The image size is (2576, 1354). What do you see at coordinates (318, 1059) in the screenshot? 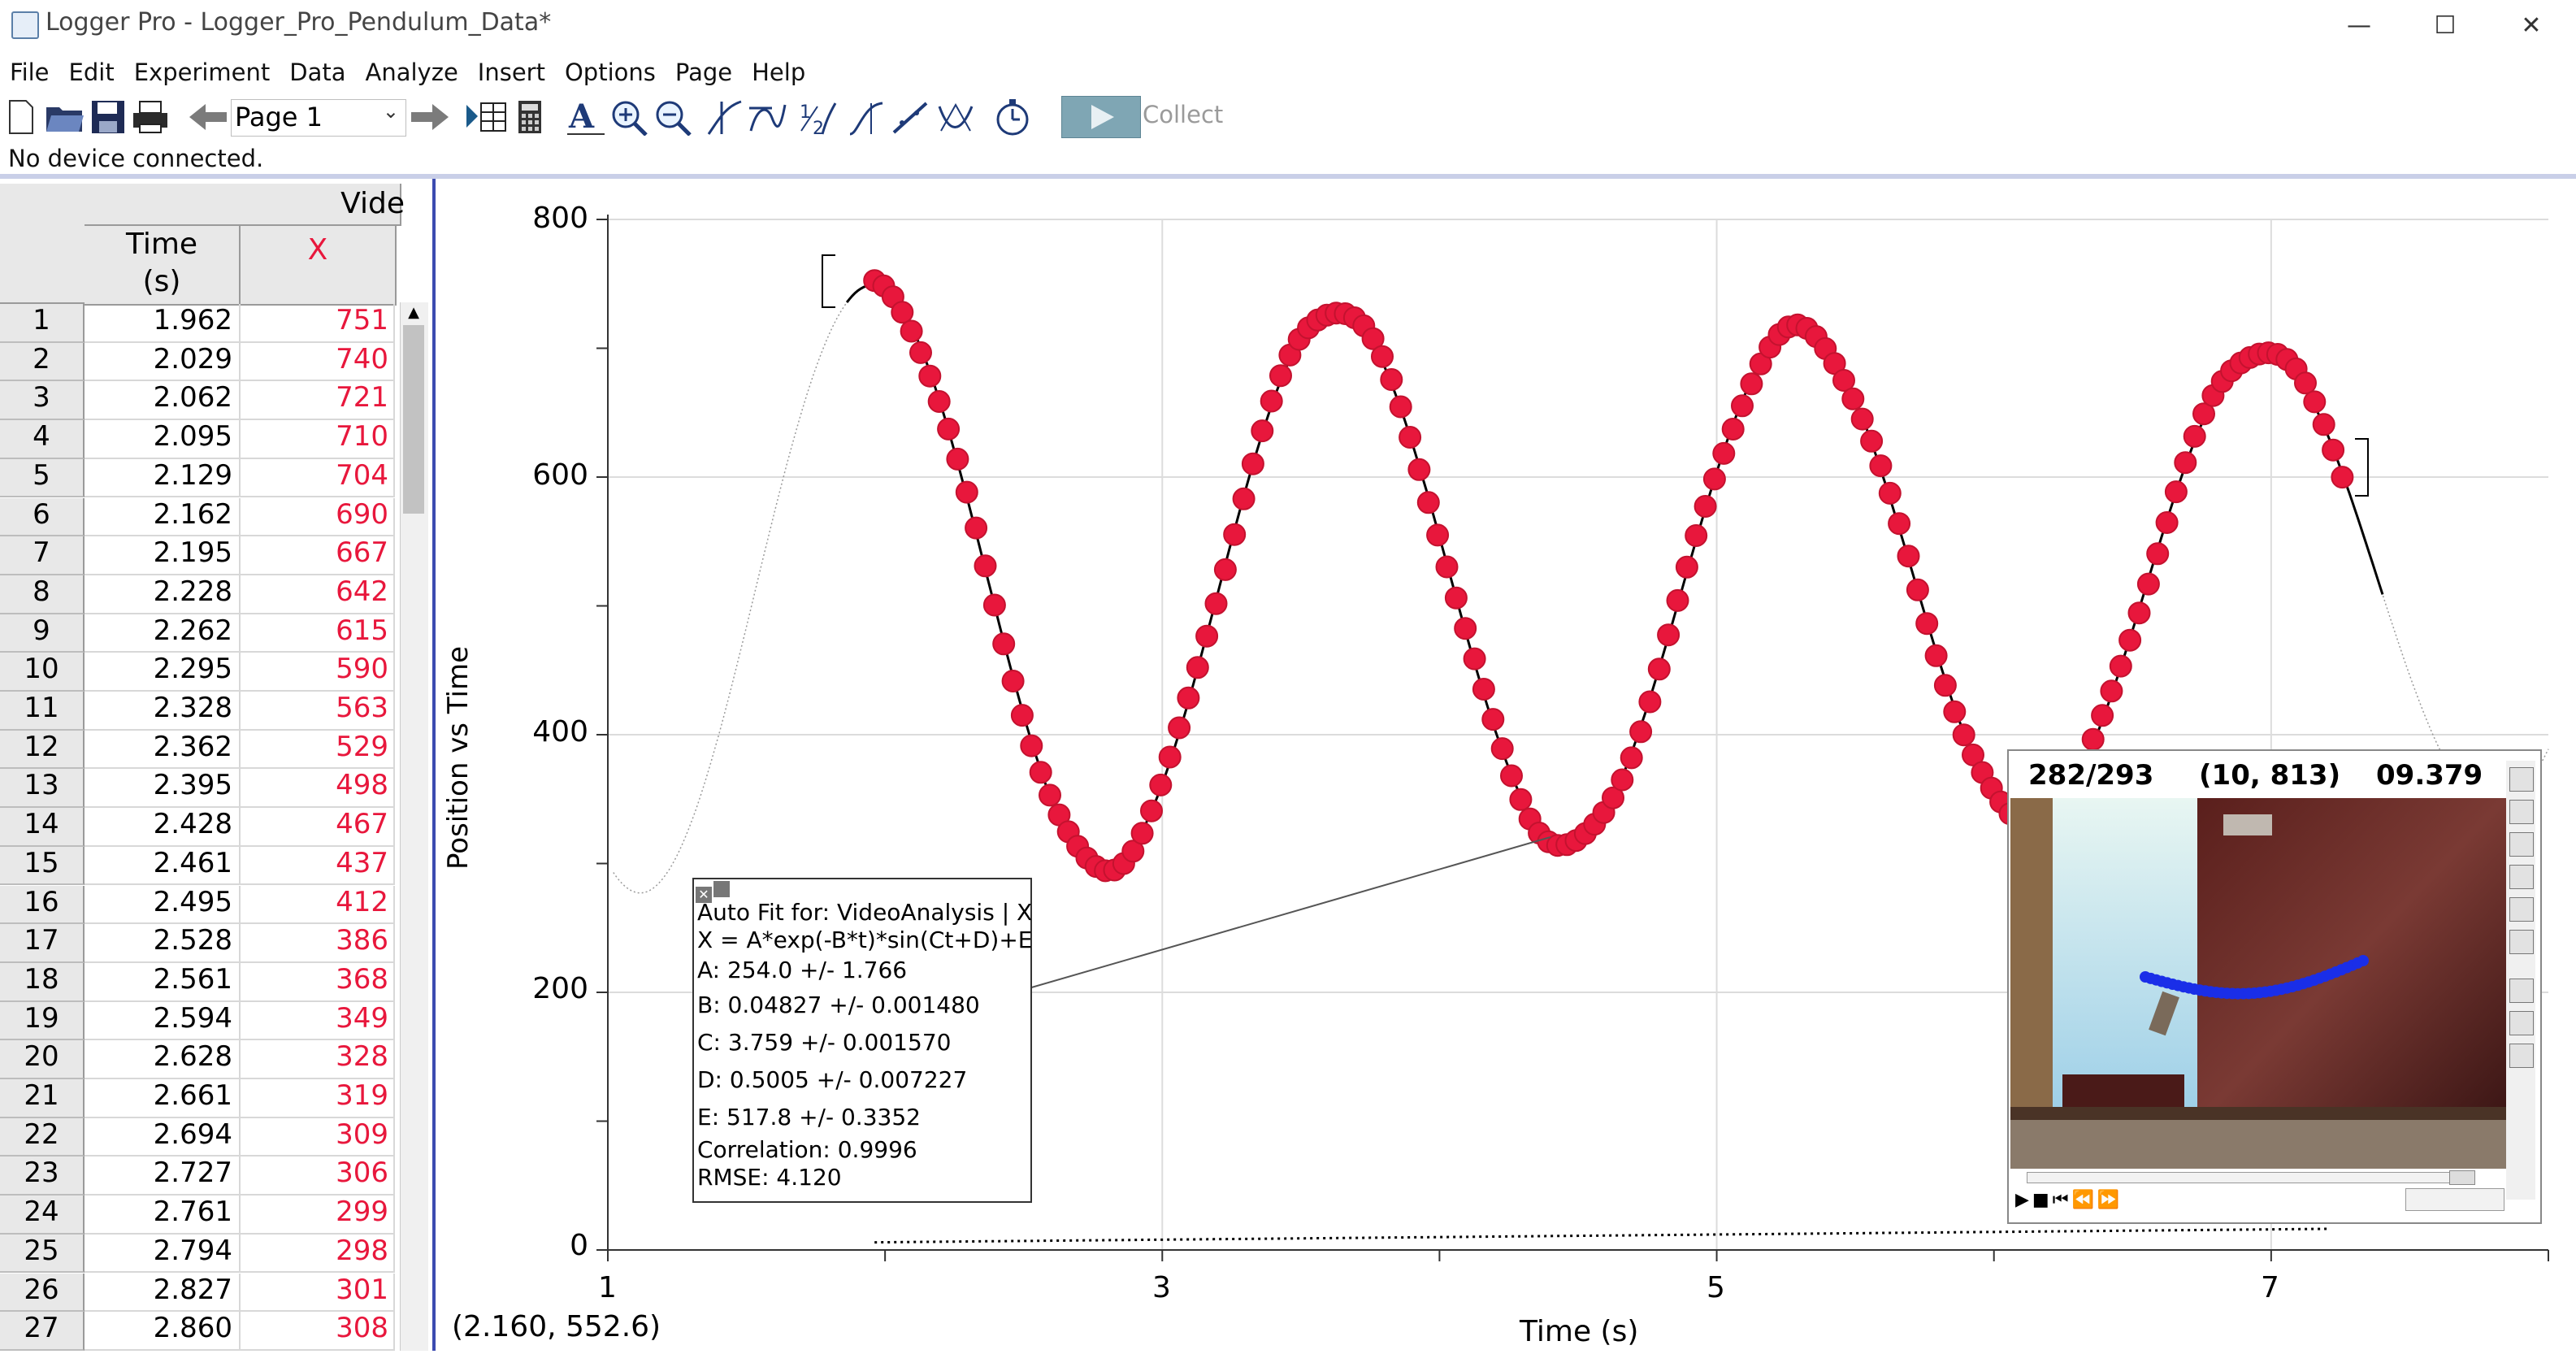
I see `table-cell-x: 328` at bounding box center [318, 1059].